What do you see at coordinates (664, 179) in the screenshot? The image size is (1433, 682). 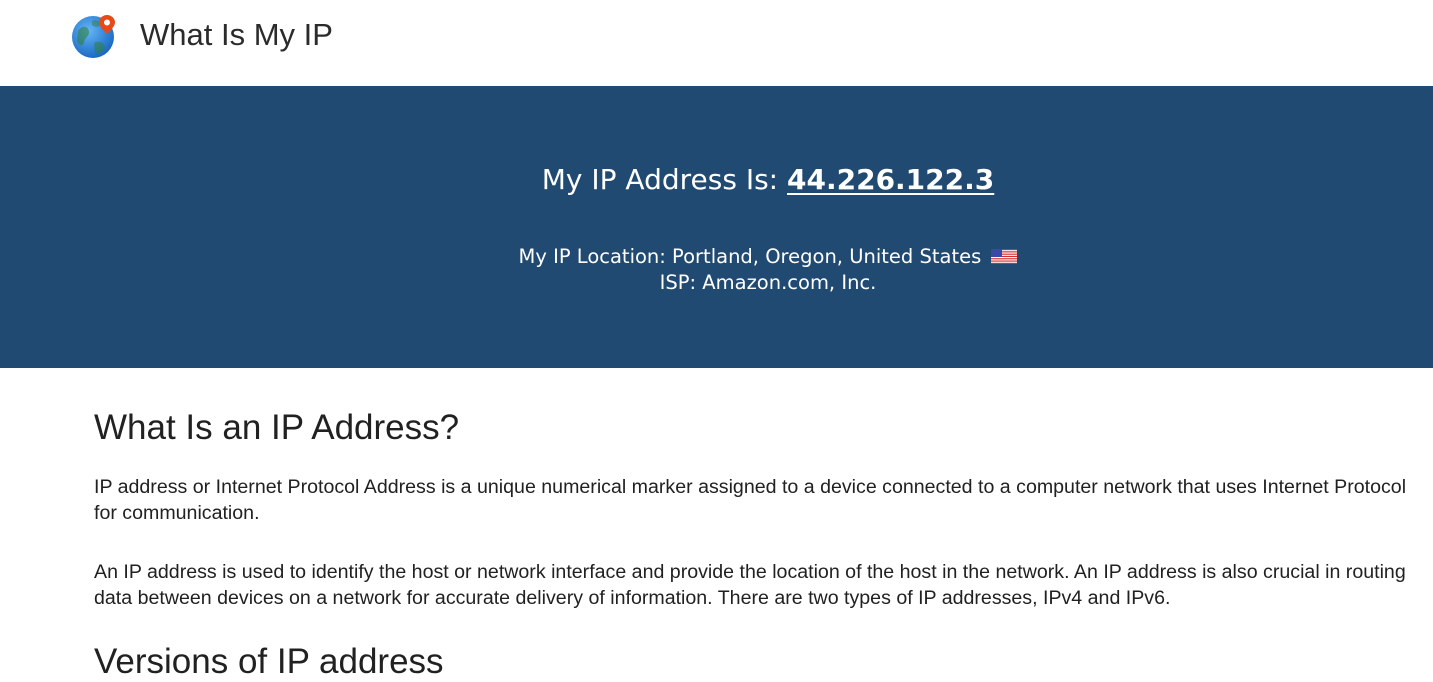 I see `ip-address-label: My IP Address Is:` at bounding box center [664, 179].